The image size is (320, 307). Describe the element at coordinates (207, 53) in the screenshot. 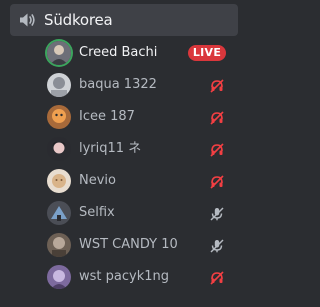

I see `live-badge: LIVE` at that location.